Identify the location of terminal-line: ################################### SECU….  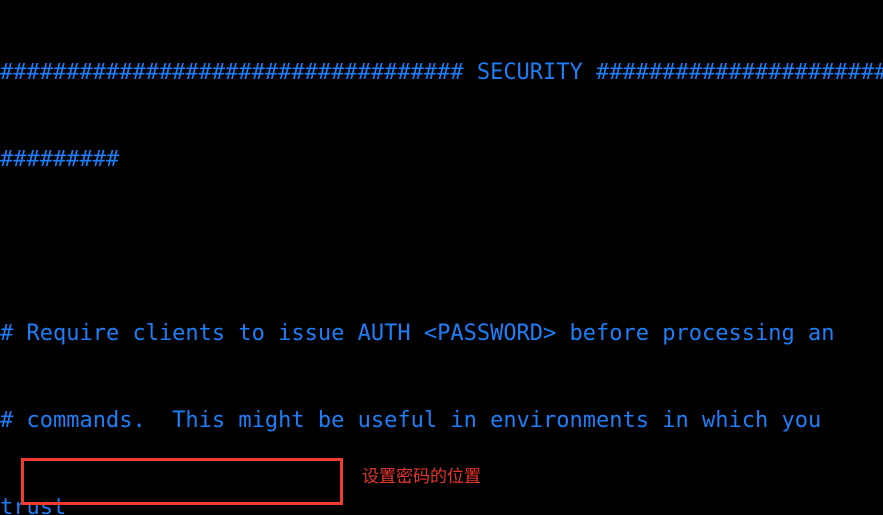
(441, 72).